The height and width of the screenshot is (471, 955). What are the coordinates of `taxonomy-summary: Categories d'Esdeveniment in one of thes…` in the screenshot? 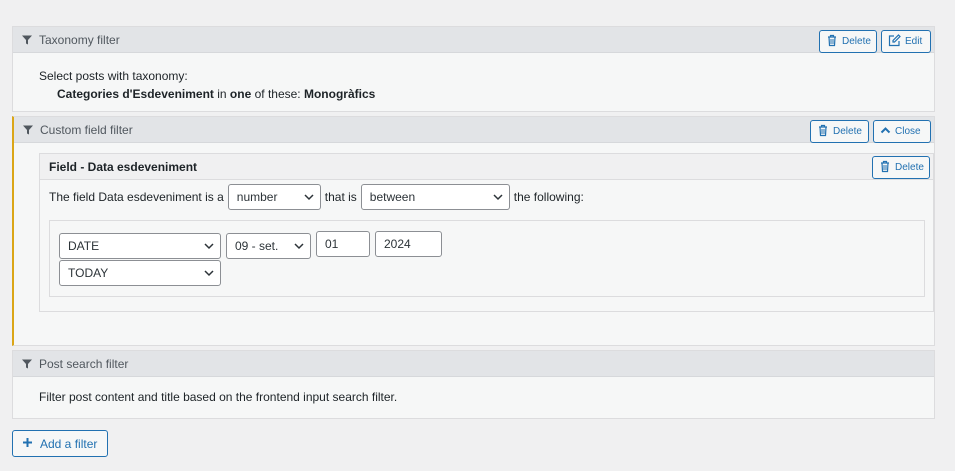 It's located at (486, 94).